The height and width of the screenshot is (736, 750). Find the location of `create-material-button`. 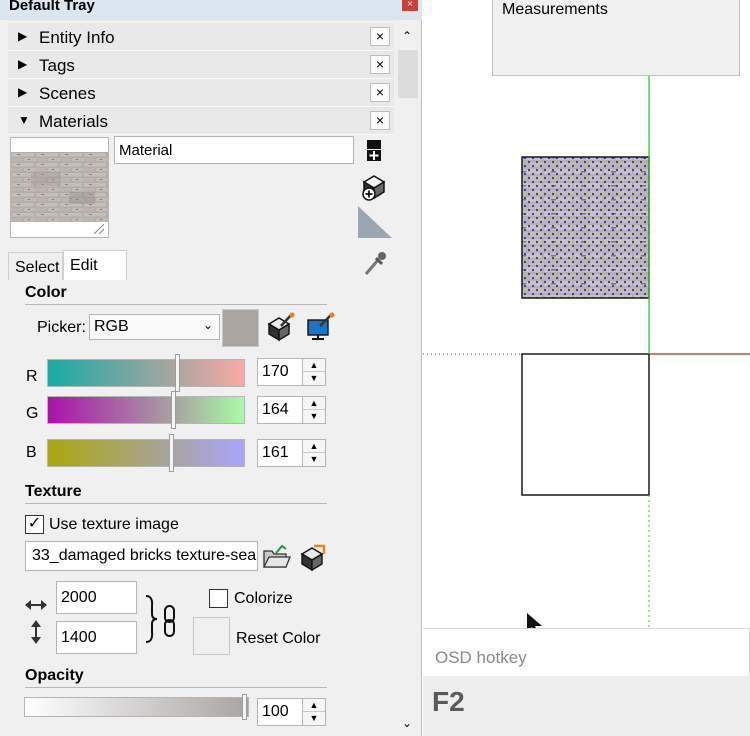

create-material-button is located at coordinates (374, 187).